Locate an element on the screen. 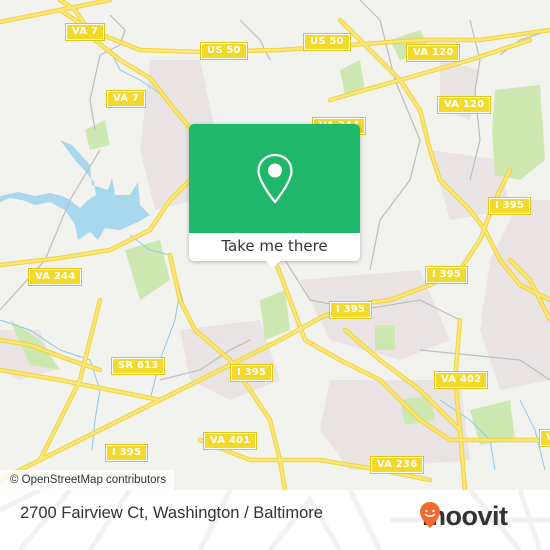  water is located at coordinates (75, 190).